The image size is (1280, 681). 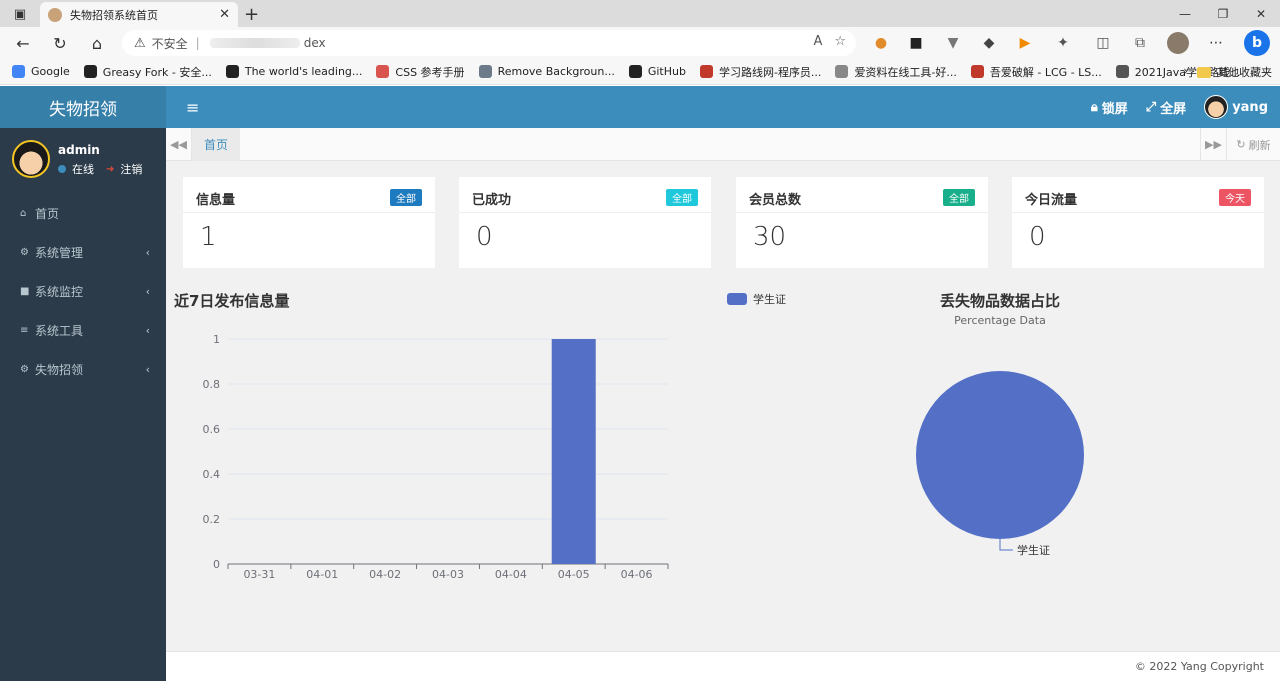 I want to click on app-logo: 失物招领, so click(x=83, y=107).